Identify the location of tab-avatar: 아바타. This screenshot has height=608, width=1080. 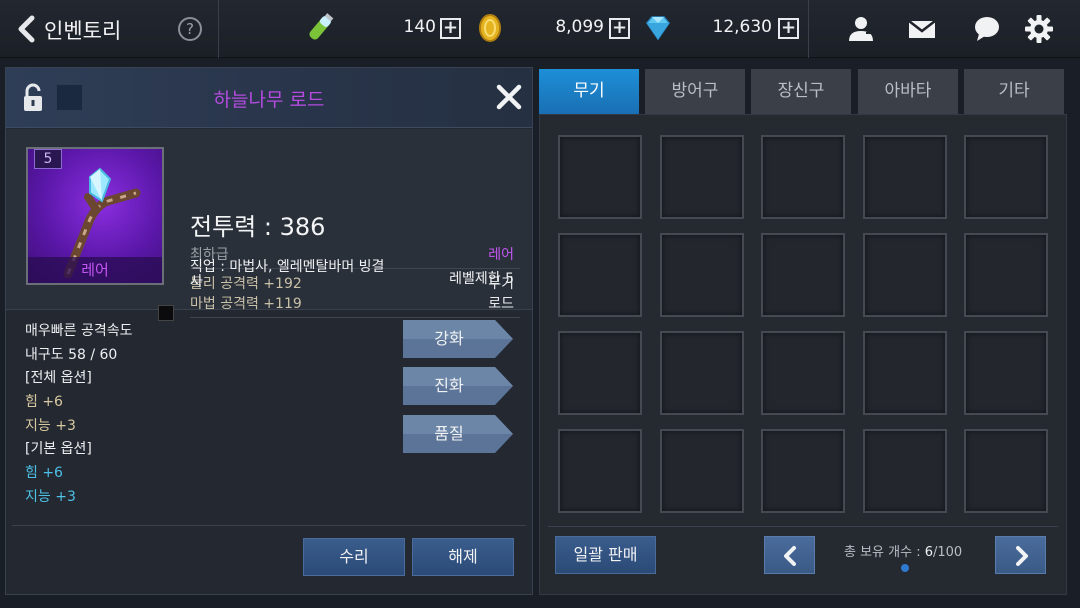
(908, 91).